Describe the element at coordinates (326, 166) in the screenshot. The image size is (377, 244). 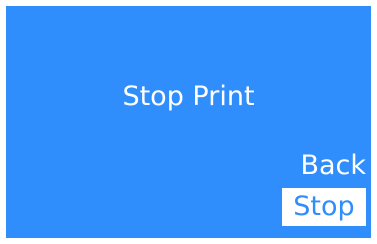
I see `back-button: Back` at that location.